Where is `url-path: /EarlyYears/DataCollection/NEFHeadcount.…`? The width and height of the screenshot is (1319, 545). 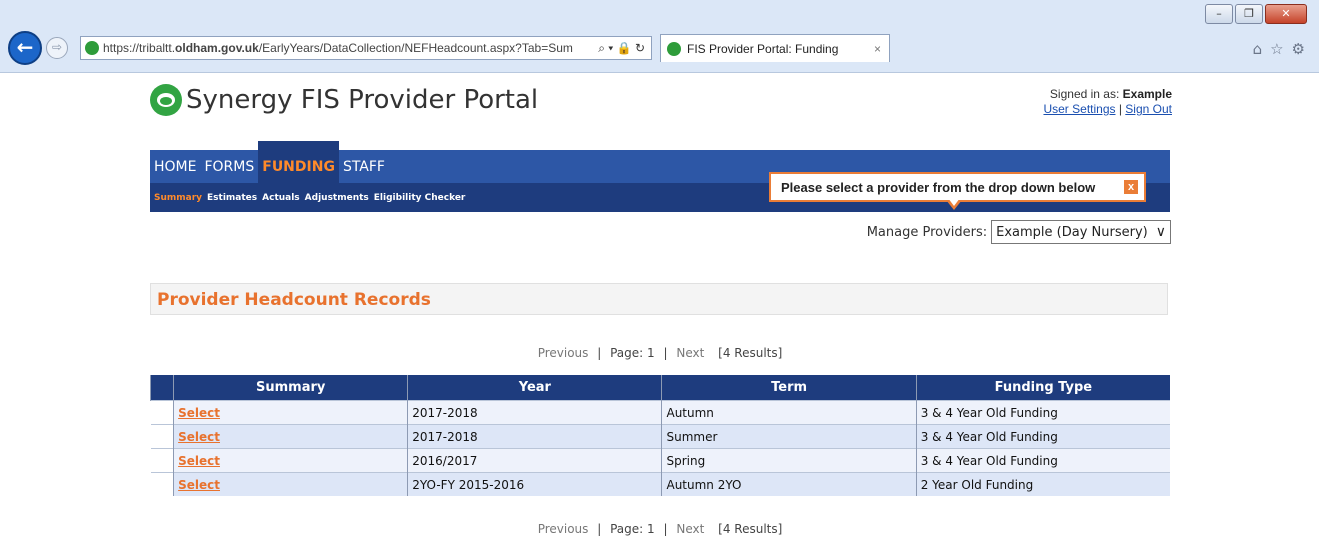
url-path: /EarlyYears/DataCollection/NEFHeadcount.… is located at coordinates (415, 48).